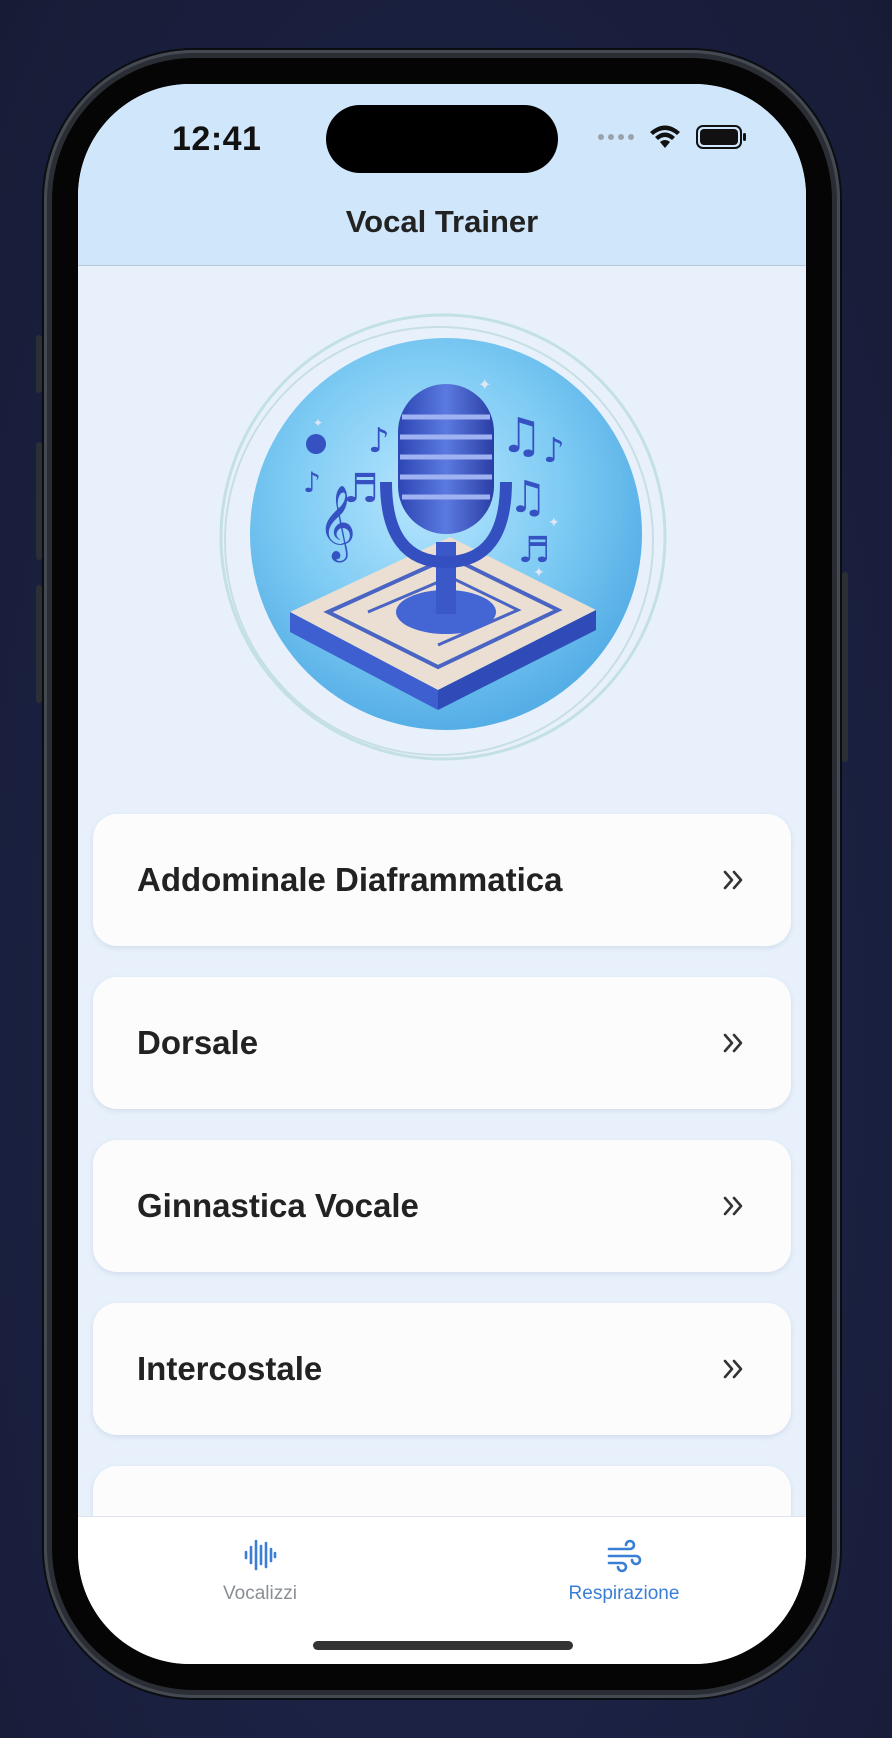 This screenshot has height=1738, width=892. What do you see at coordinates (624, 1556) in the screenshot?
I see `wind-icon` at bounding box center [624, 1556].